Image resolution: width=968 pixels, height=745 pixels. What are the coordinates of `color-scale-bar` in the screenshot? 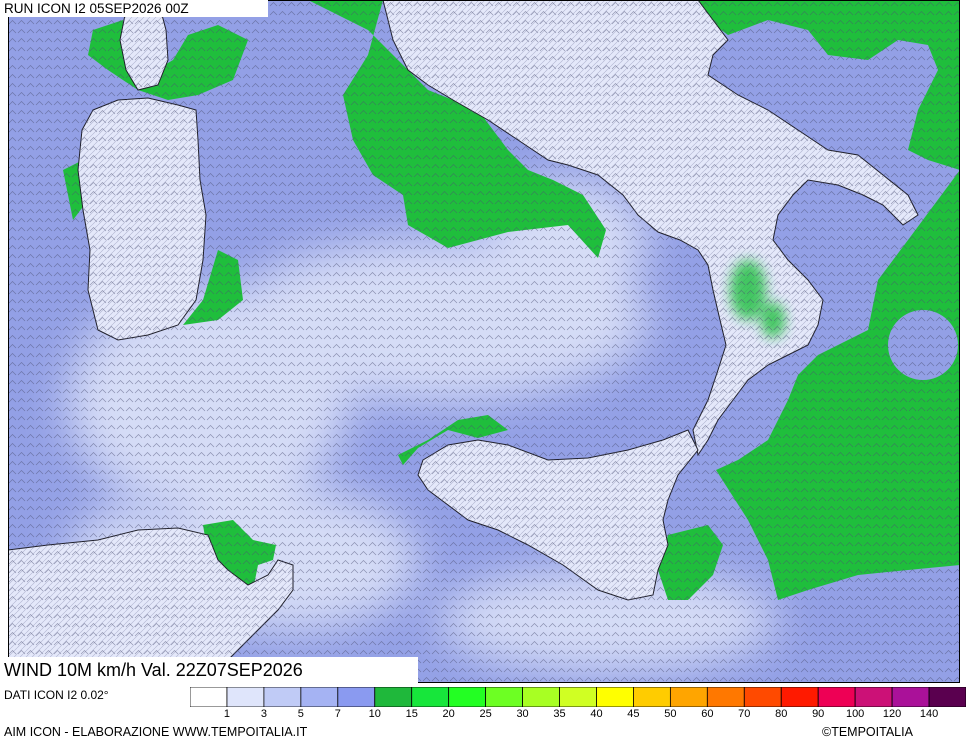 It's located at (578, 697).